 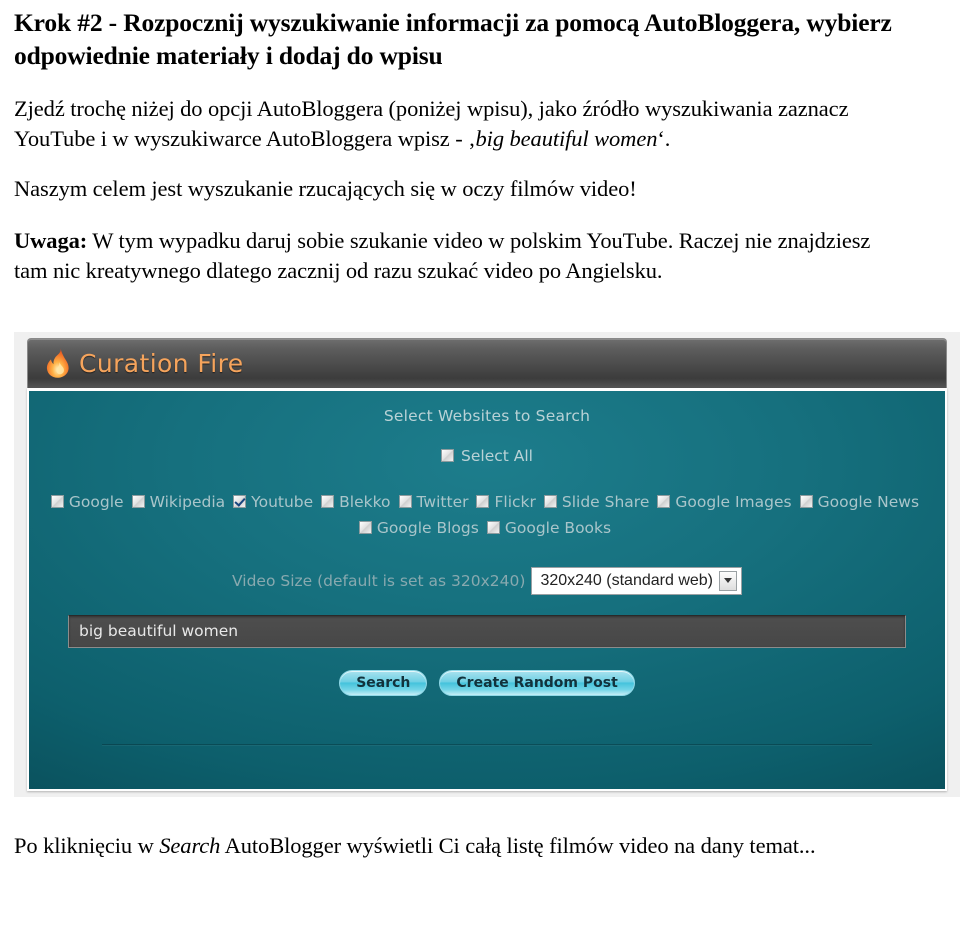 What do you see at coordinates (328, 502) in the screenshot?
I see `site-checkbox-blekko` at bounding box center [328, 502].